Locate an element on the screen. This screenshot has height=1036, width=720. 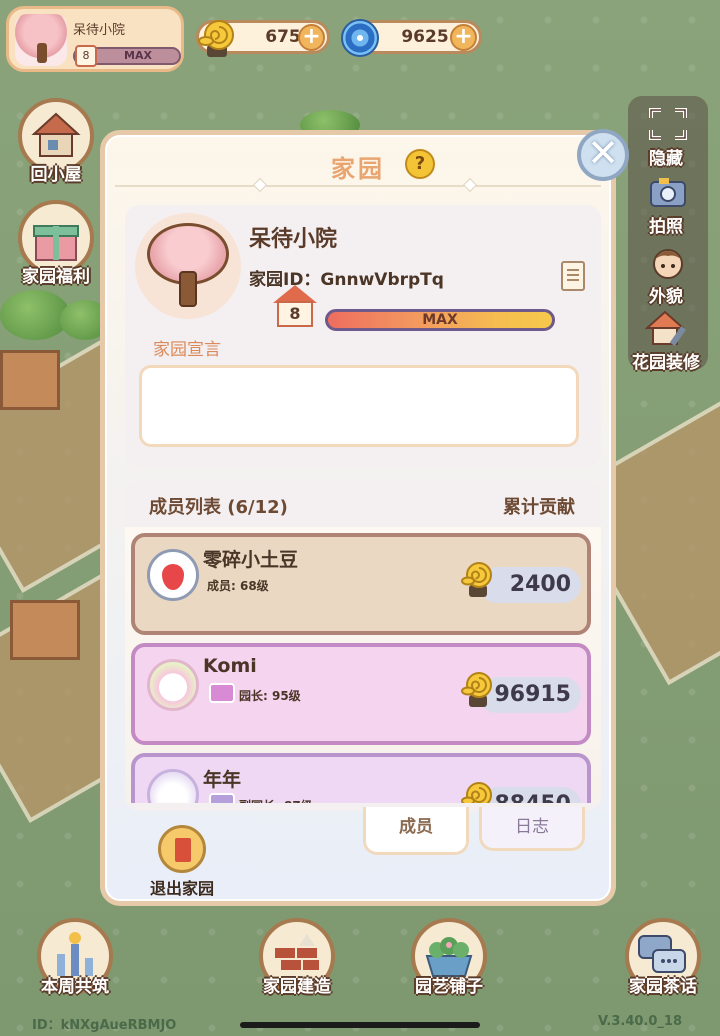
member-name: Komi is located at coordinates (230, 666).